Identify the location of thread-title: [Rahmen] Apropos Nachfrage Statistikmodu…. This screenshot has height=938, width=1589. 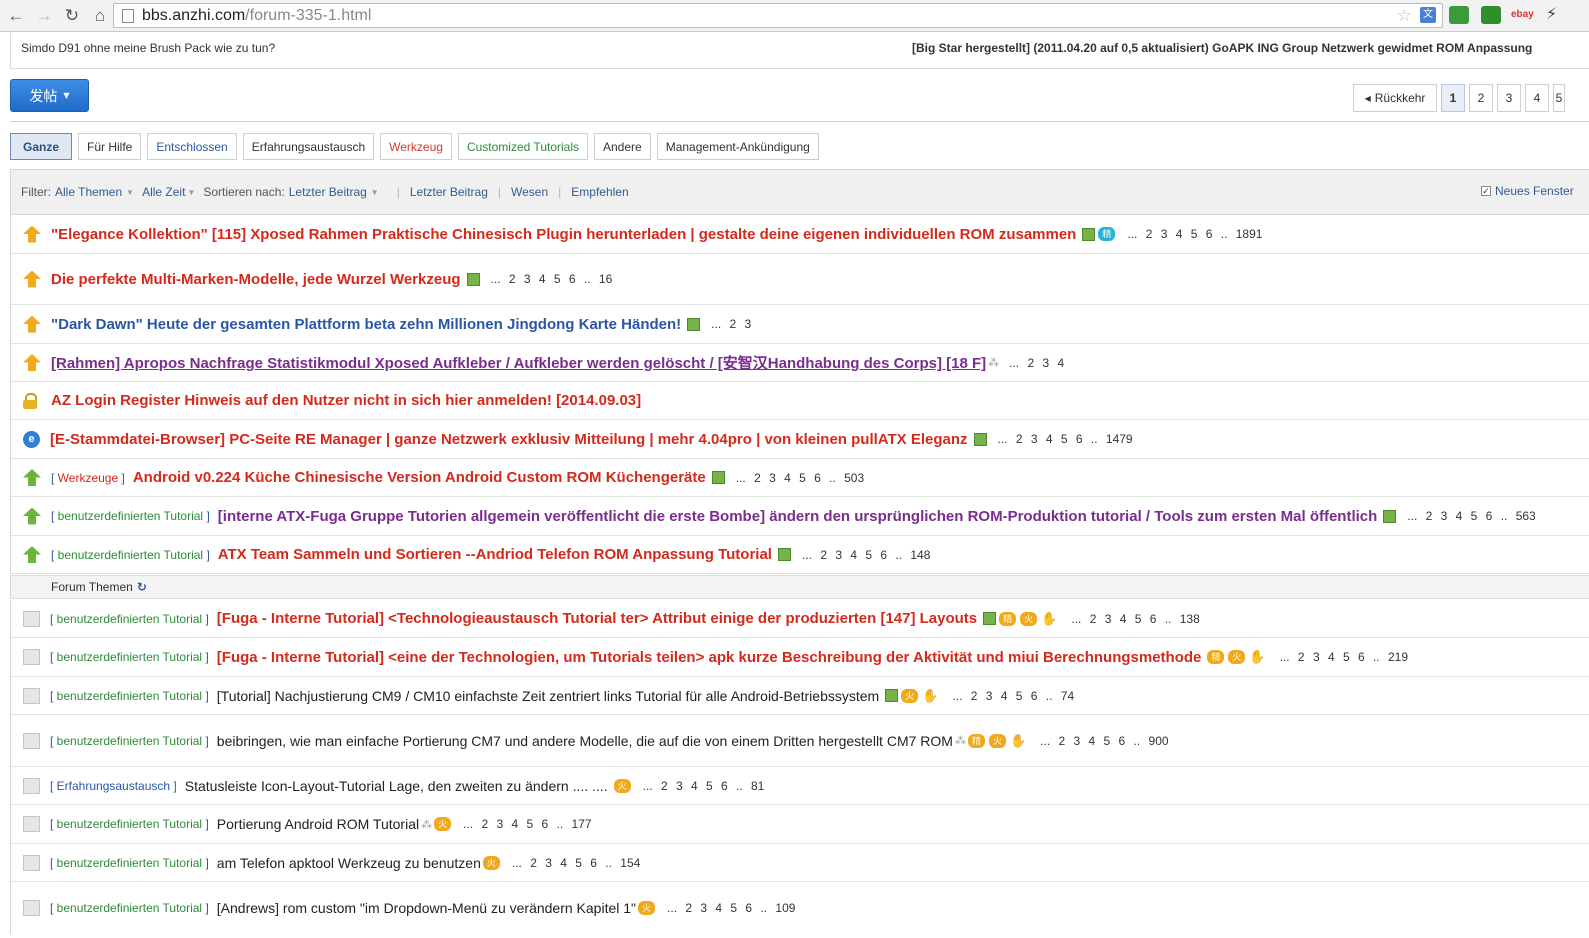
(518, 362).